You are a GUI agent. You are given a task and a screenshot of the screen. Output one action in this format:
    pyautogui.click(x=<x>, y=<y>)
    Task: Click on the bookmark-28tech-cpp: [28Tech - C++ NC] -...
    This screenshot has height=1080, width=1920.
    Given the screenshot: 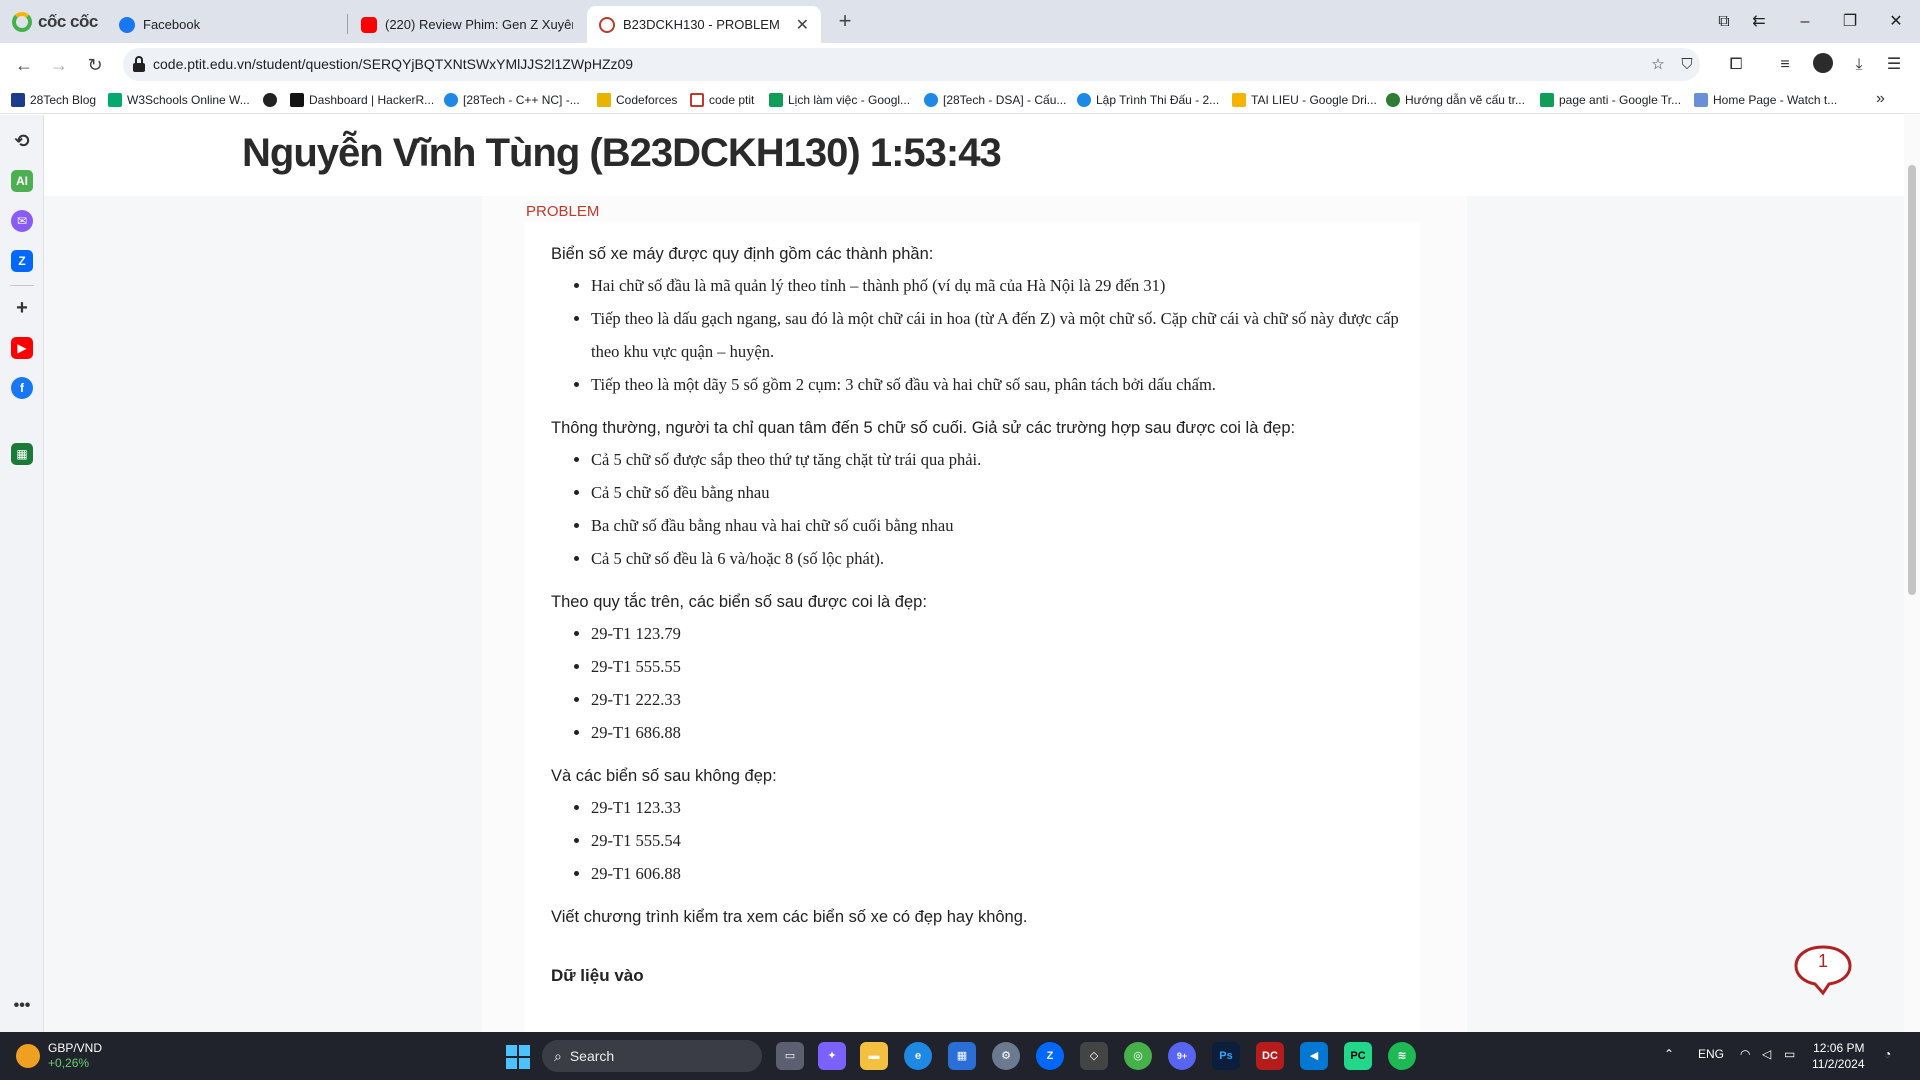 What is the action you would take?
    pyautogui.click(x=512, y=100)
    